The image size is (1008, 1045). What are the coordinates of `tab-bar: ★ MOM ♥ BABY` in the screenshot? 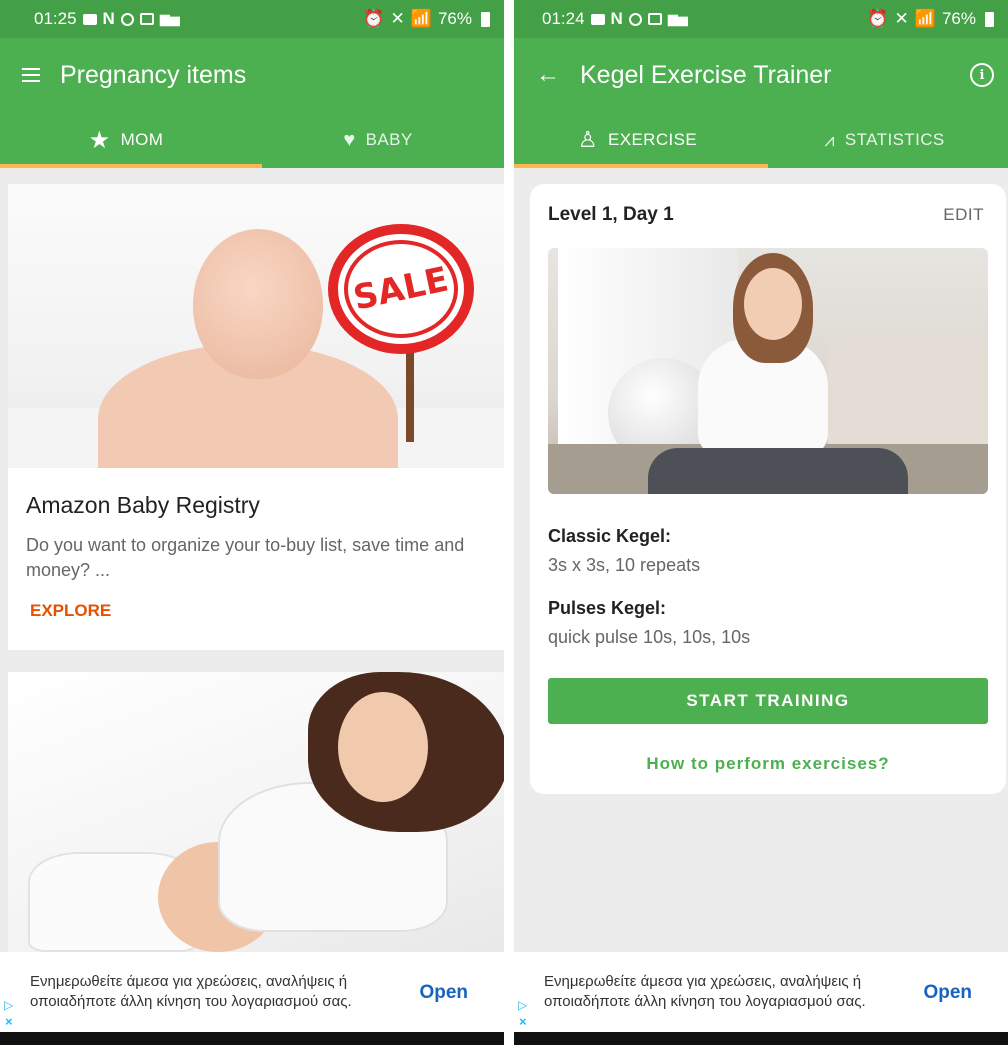 It's located at (252, 140).